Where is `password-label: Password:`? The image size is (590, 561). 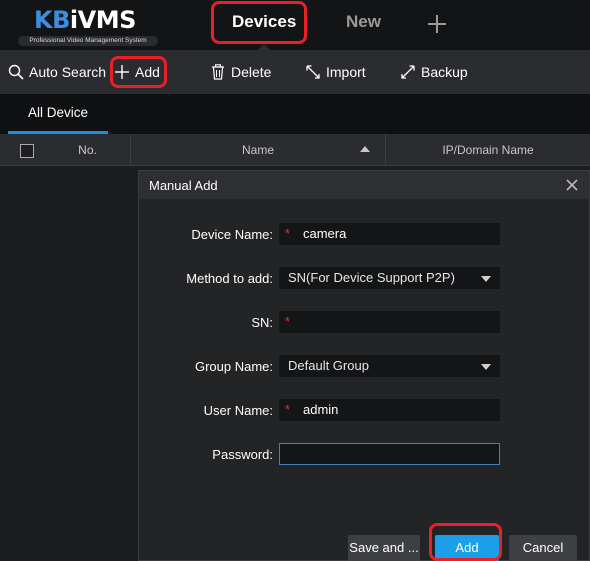
password-label: Password: is located at coordinates (242, 454).